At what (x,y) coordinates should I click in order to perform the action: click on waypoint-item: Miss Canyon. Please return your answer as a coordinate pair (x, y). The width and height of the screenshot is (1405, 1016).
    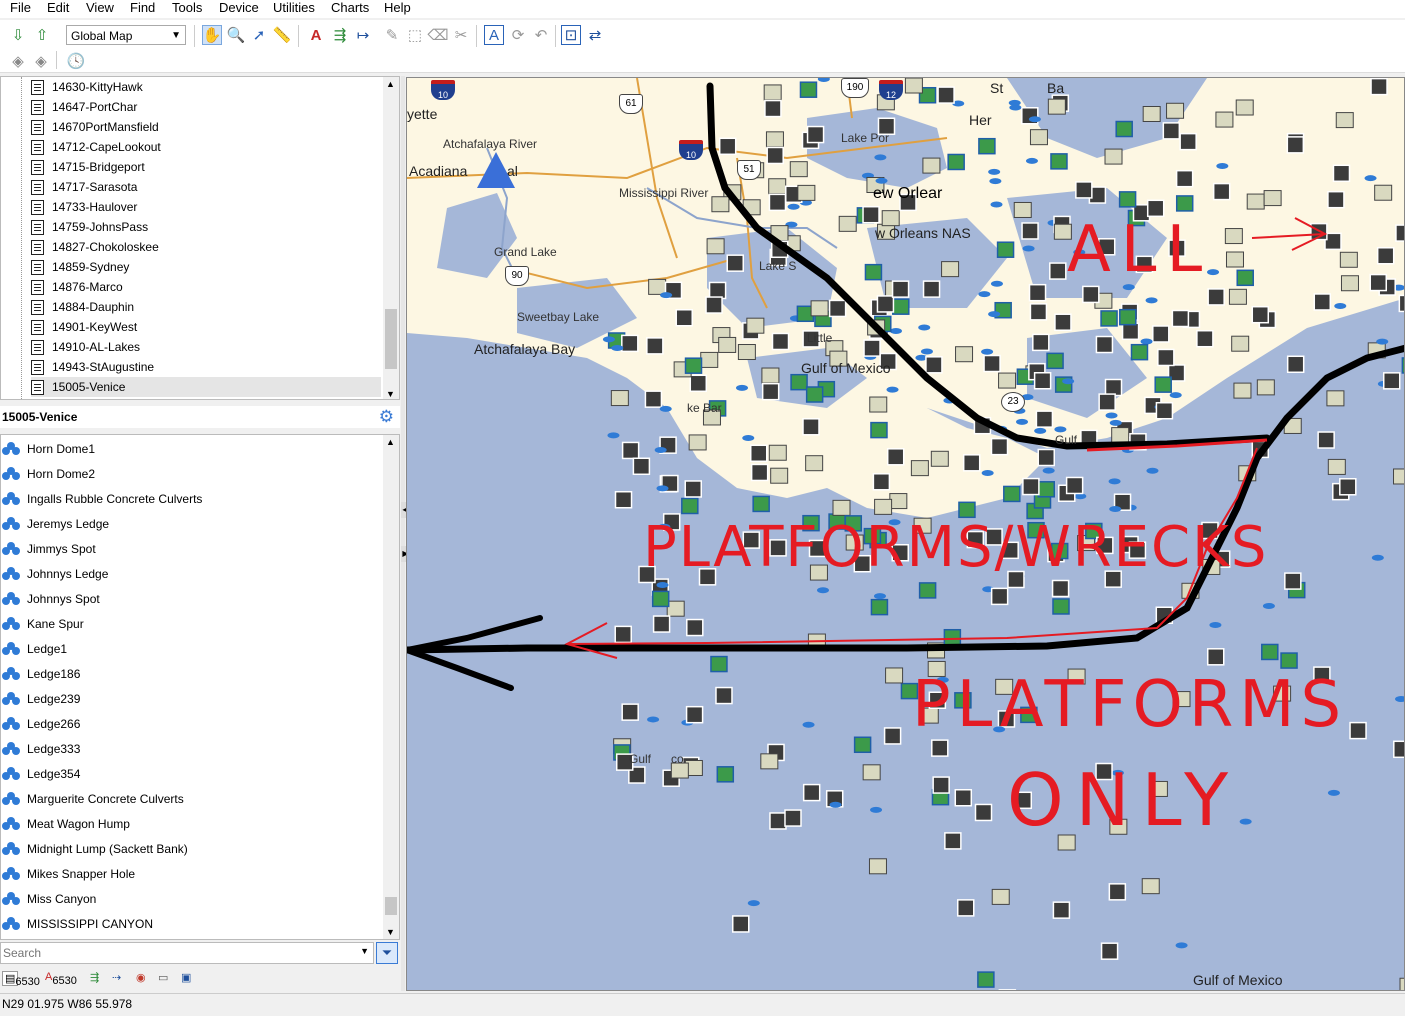
    Looking at the image, I should click on (48, 899).